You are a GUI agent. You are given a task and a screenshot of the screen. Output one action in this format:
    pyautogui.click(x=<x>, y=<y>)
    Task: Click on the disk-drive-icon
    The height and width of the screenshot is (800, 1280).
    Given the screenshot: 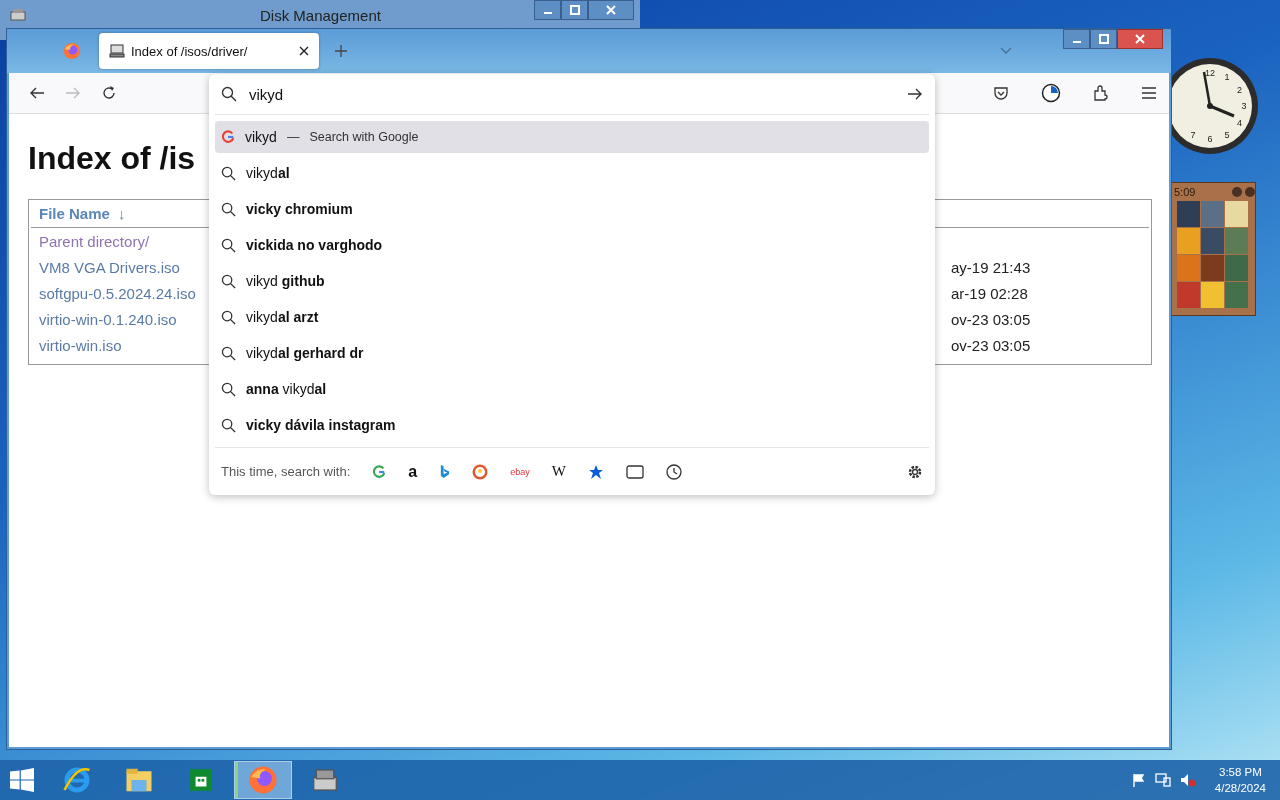 What is the action you would take?
    pyautogui.click(x=18, y=15)
    